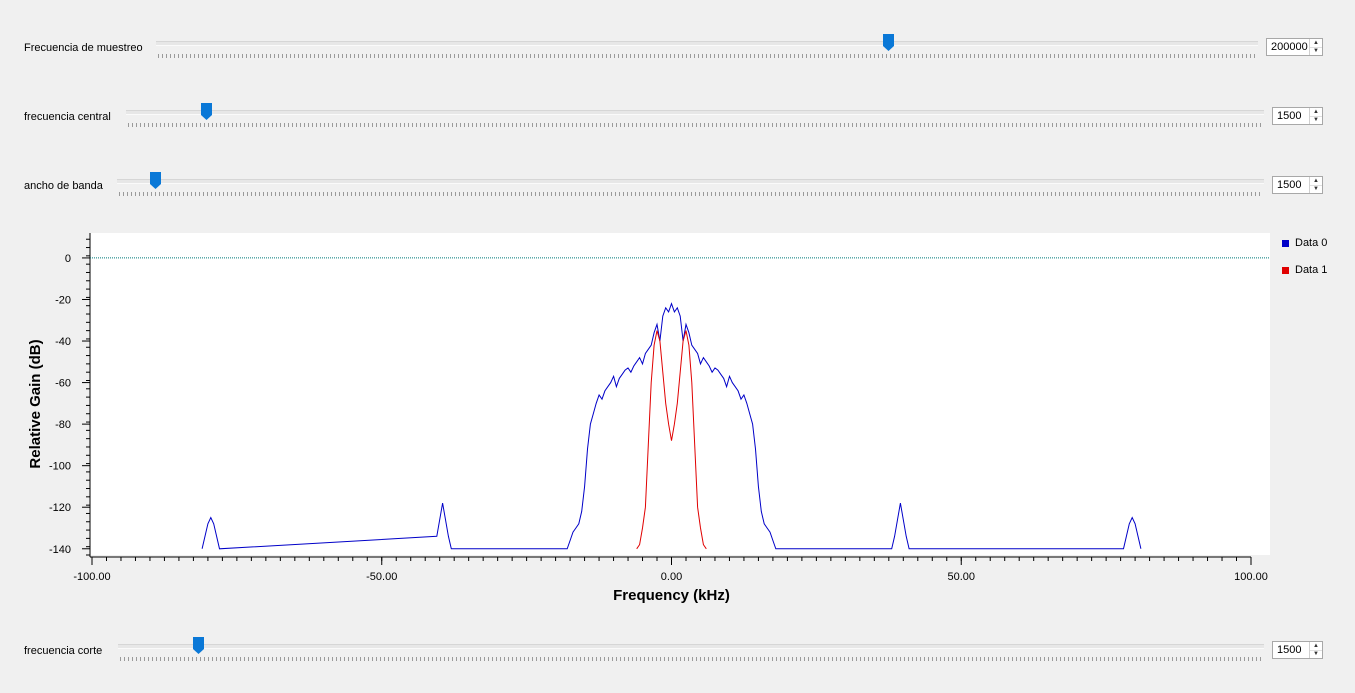 This screenshot has width=1355, height=693. I want to click on x-tick-label: 100.00, so click(1251, 577).